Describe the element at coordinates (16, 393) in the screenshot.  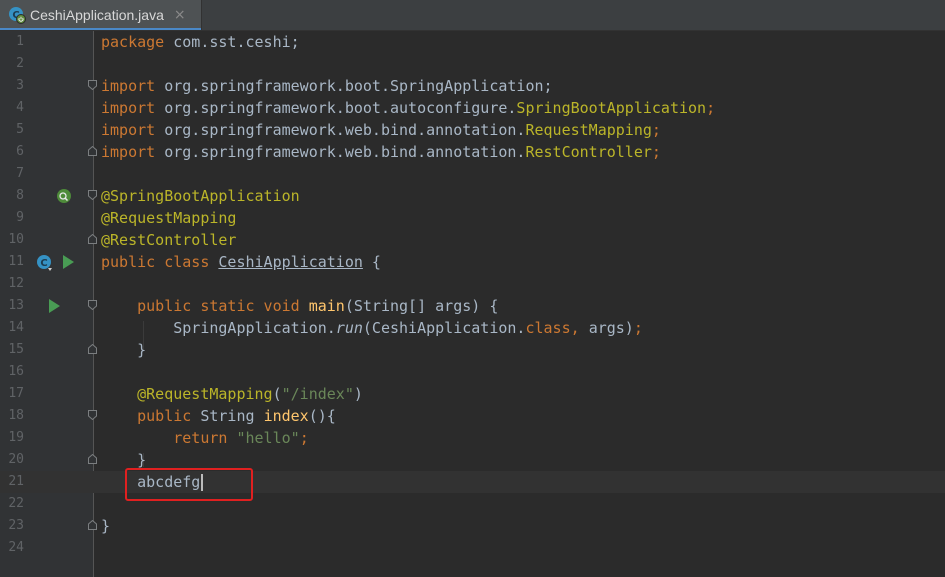
I see `line-number: 17` at that location.